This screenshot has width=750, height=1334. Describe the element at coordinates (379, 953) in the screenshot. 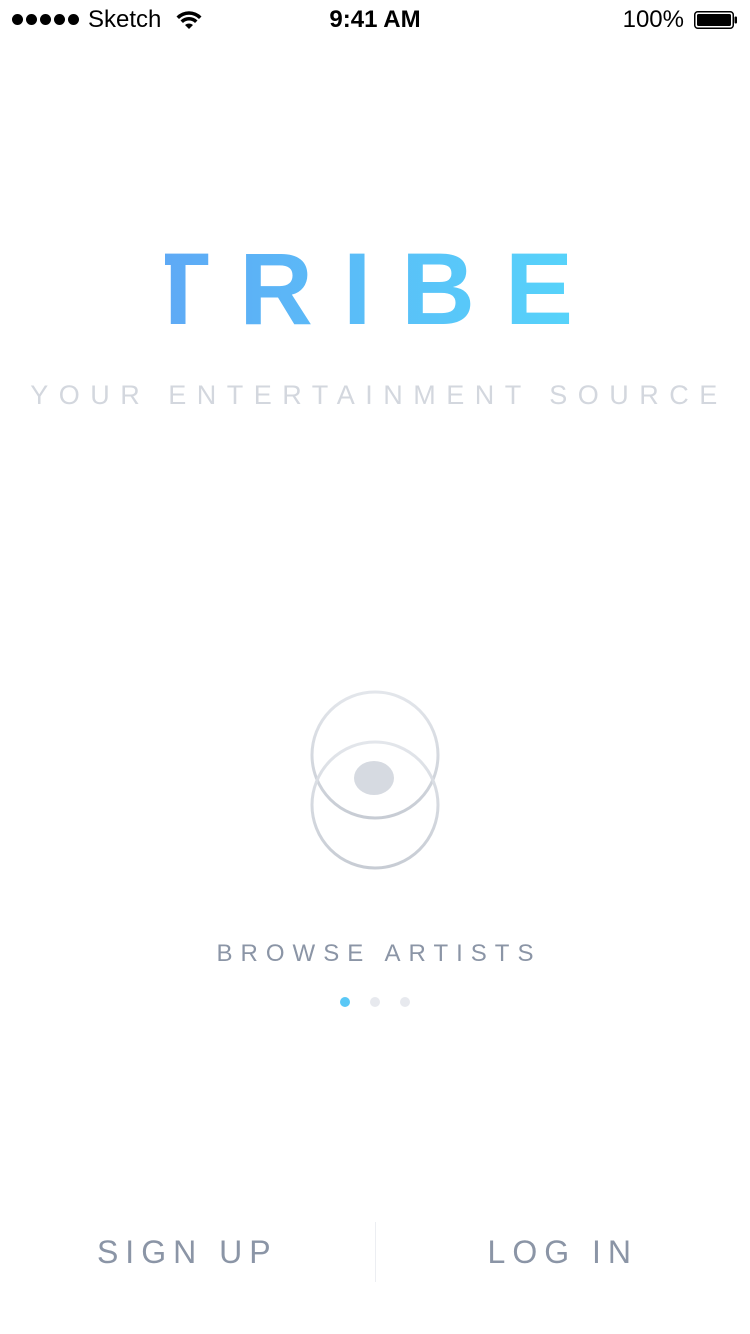

I see `carousel-label: BROWSE ARTISTS` at that location.